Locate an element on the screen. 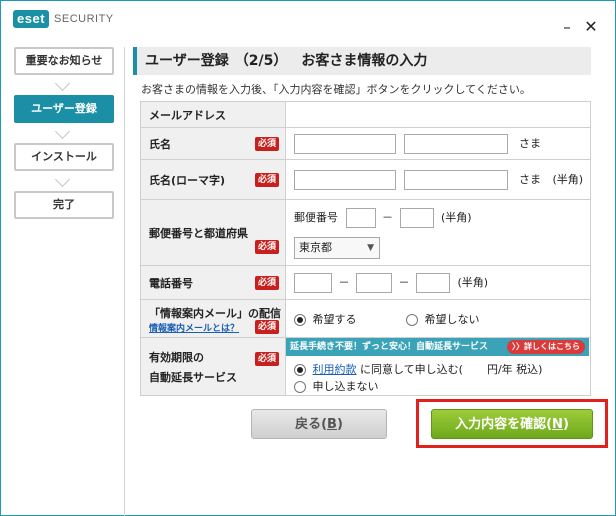 This screenshot has width=616, height=516. confirm-button-key: N is located at coordinates (557, 424).